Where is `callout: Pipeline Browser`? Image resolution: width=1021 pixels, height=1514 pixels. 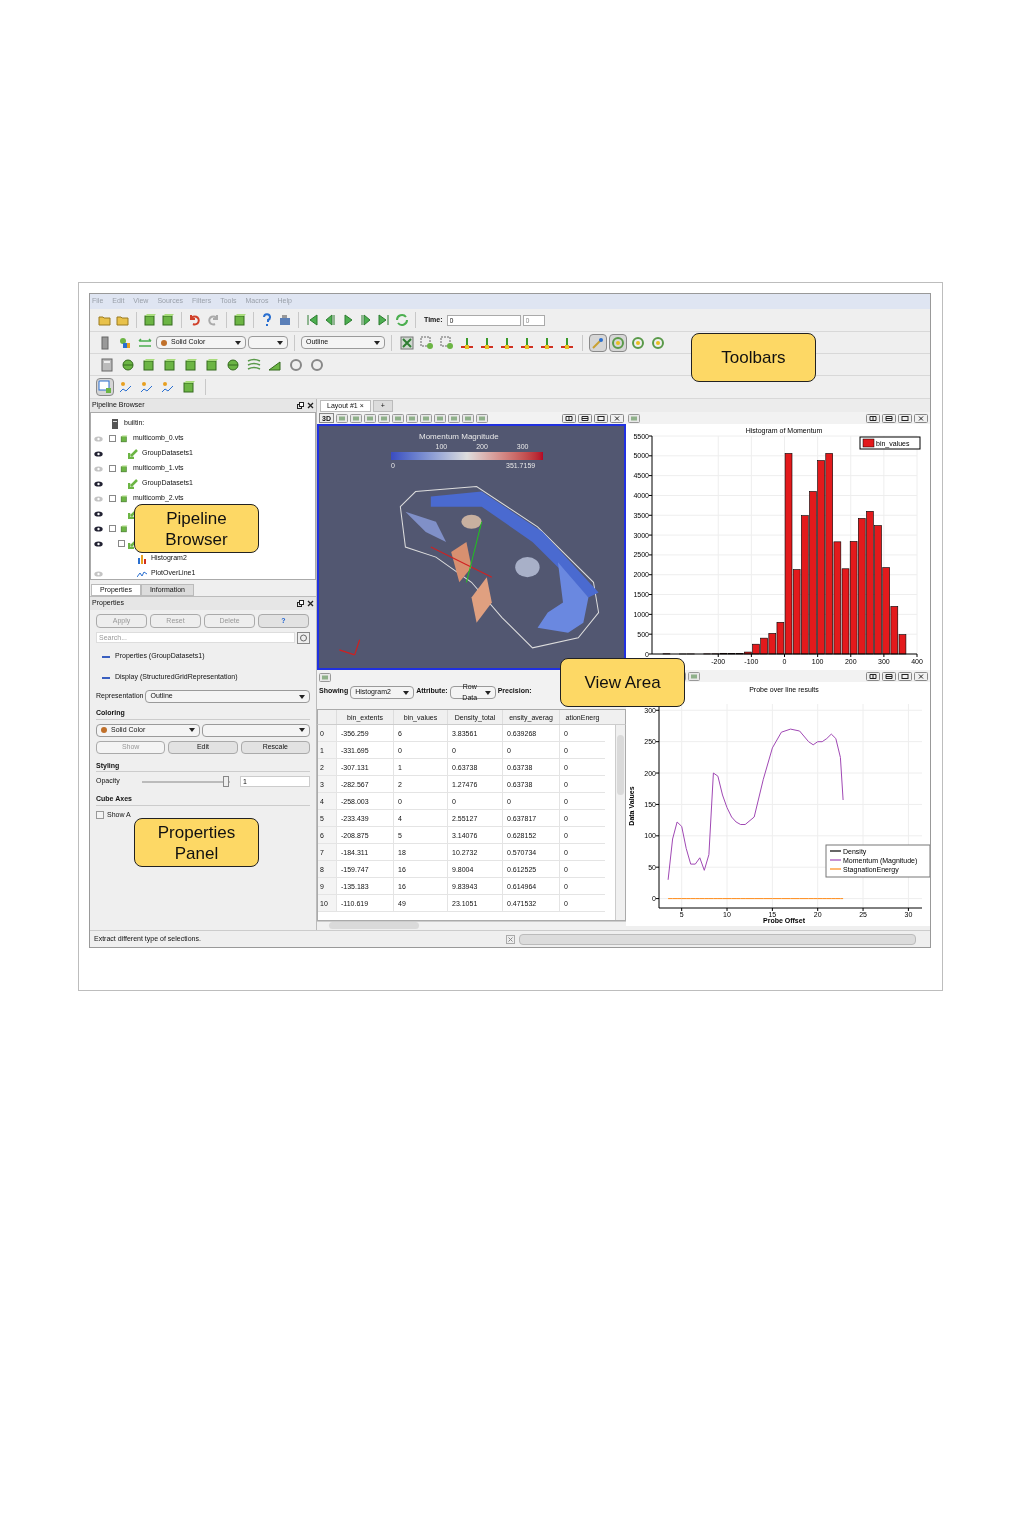 callout: Pipeline Browser is located at coordinates (196, 528).